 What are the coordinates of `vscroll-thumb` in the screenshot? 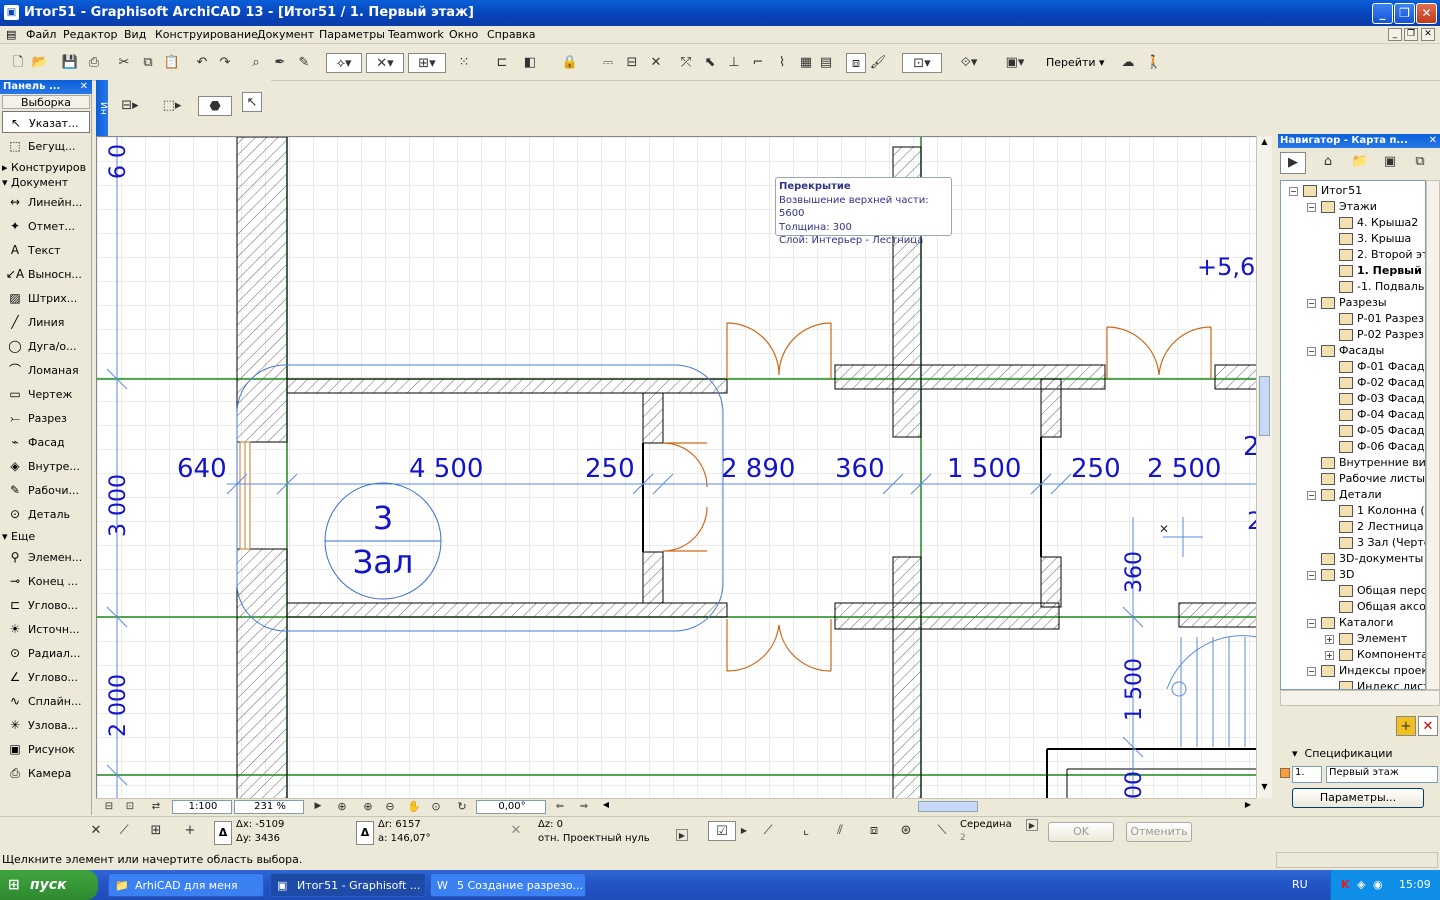 It's located at (1264, 406).